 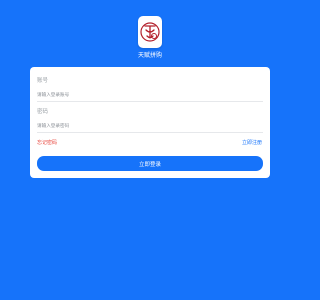 What do you see at coordinates (150, 126) in the screenshot?
I see `password-input` at bounding box center [150, 126].